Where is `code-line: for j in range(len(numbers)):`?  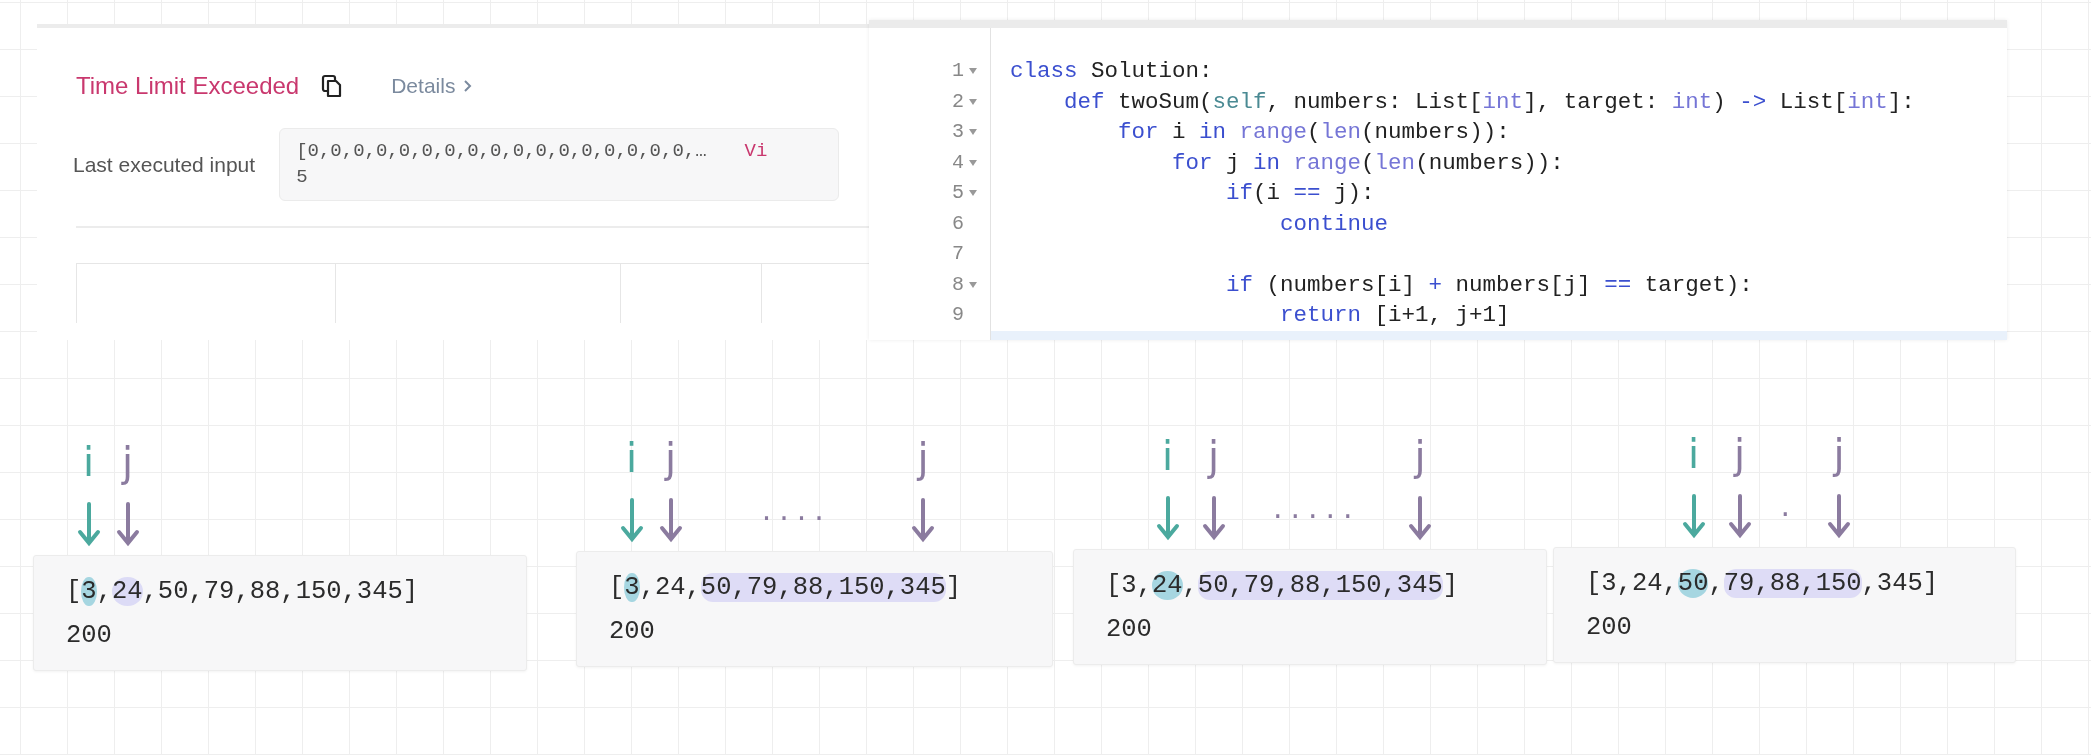
code-line: for j in range(len(numbers)): is located at coordinates (1368, 163).